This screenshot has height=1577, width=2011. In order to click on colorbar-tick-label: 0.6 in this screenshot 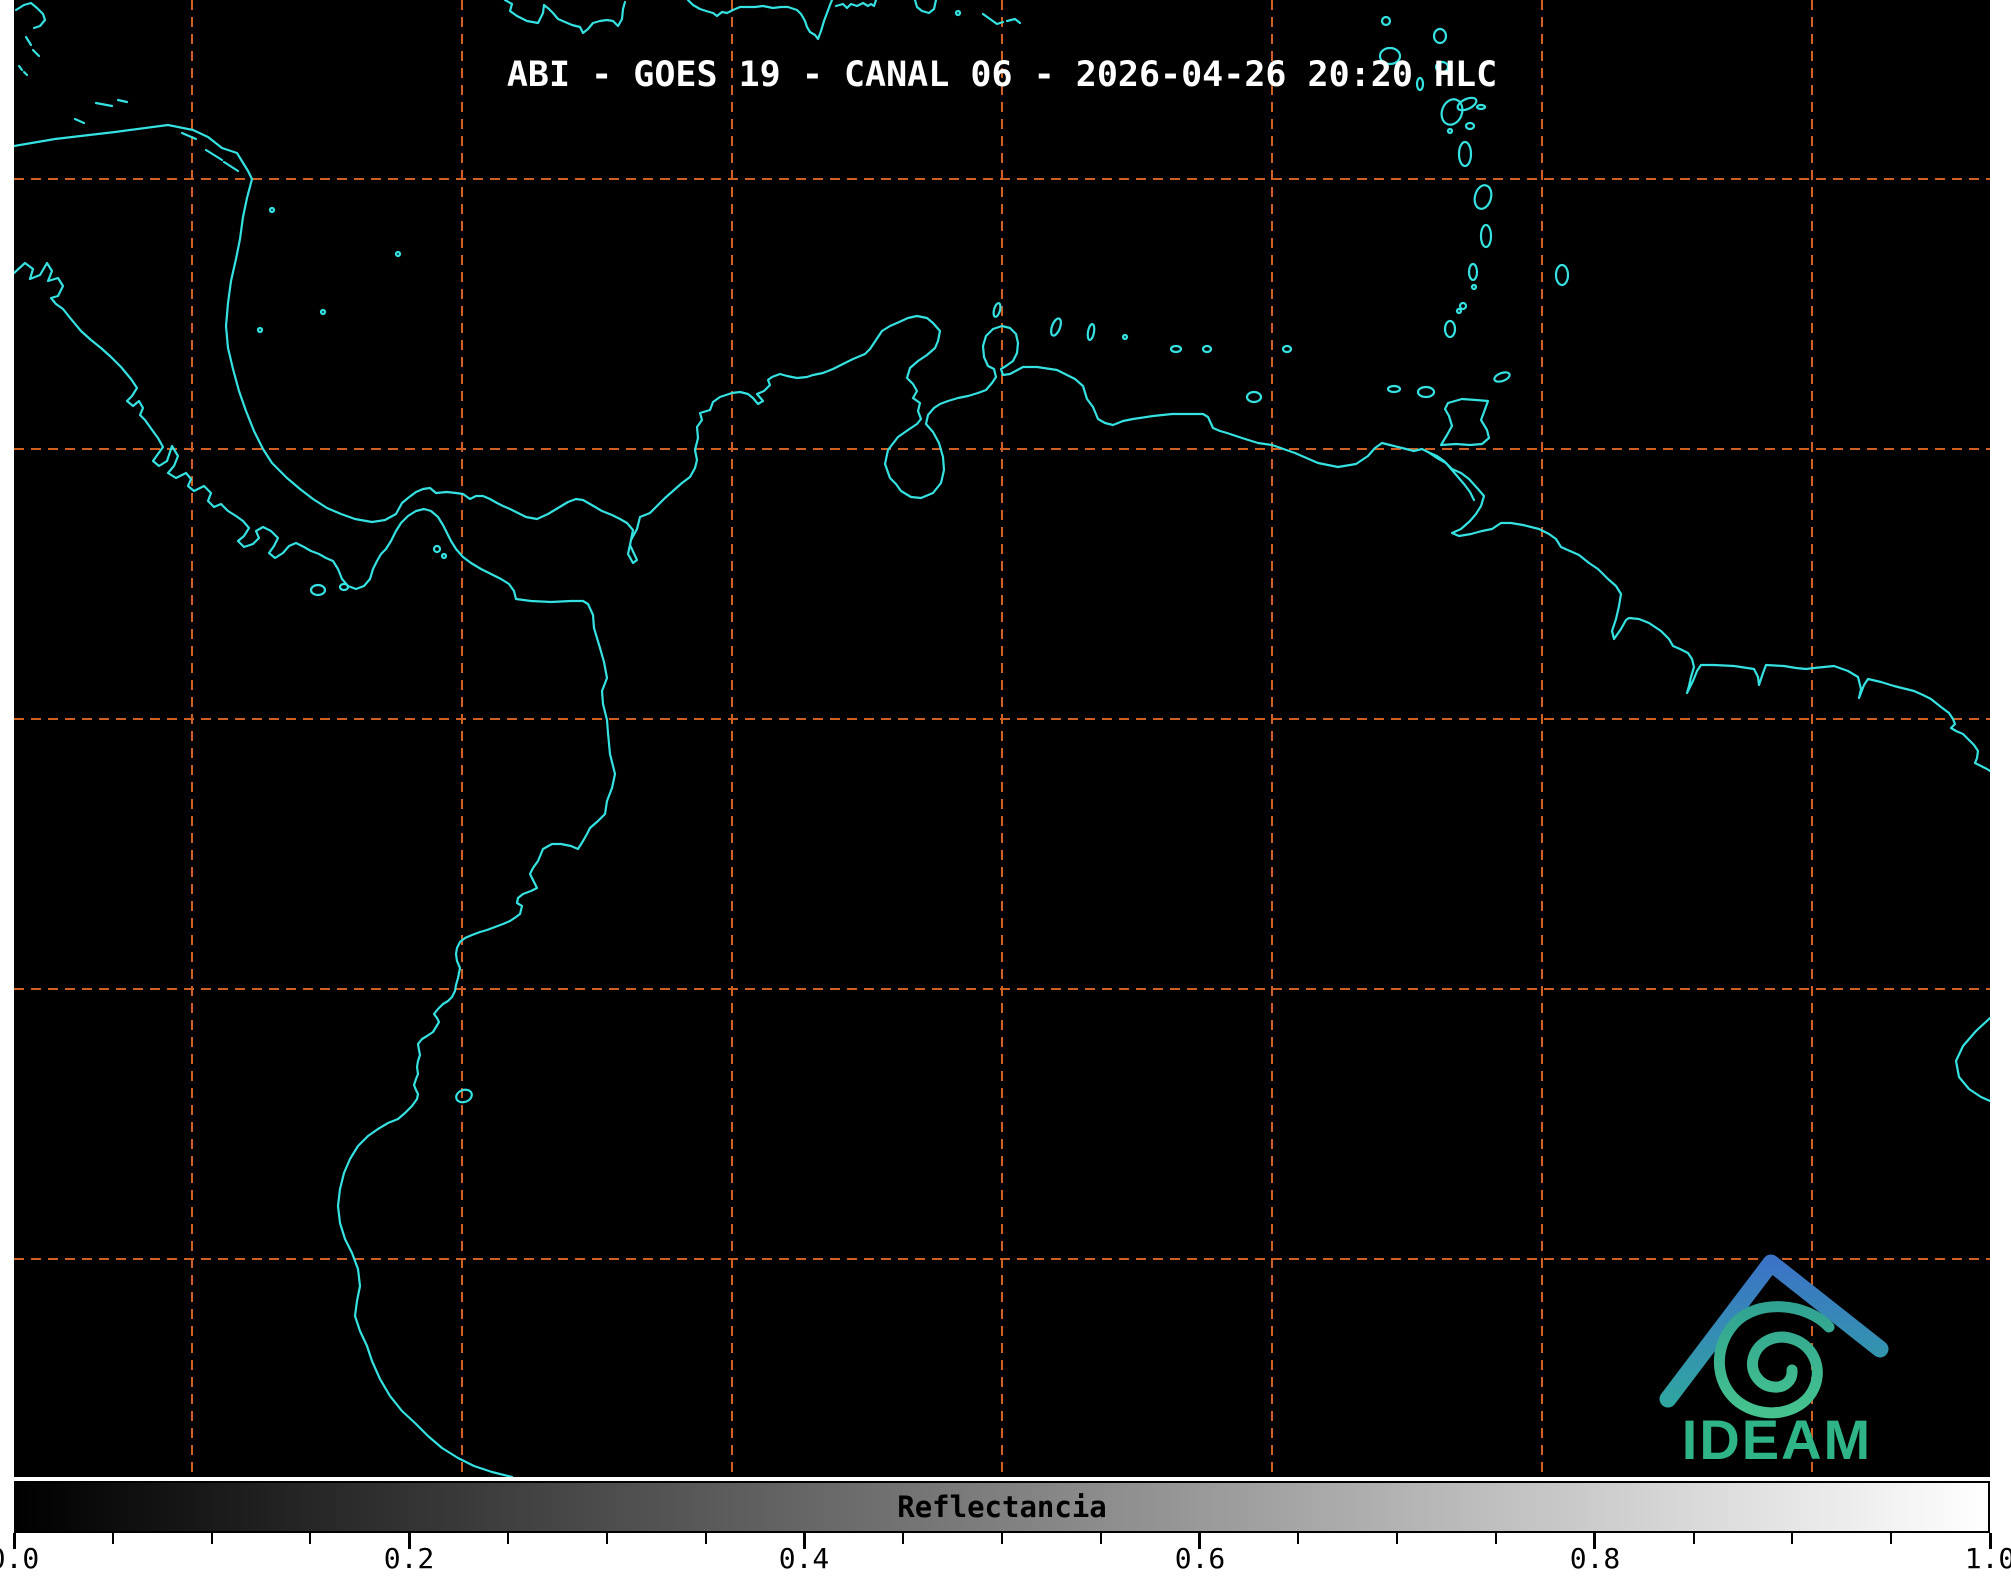, I will do `click(1200, 1558)`.